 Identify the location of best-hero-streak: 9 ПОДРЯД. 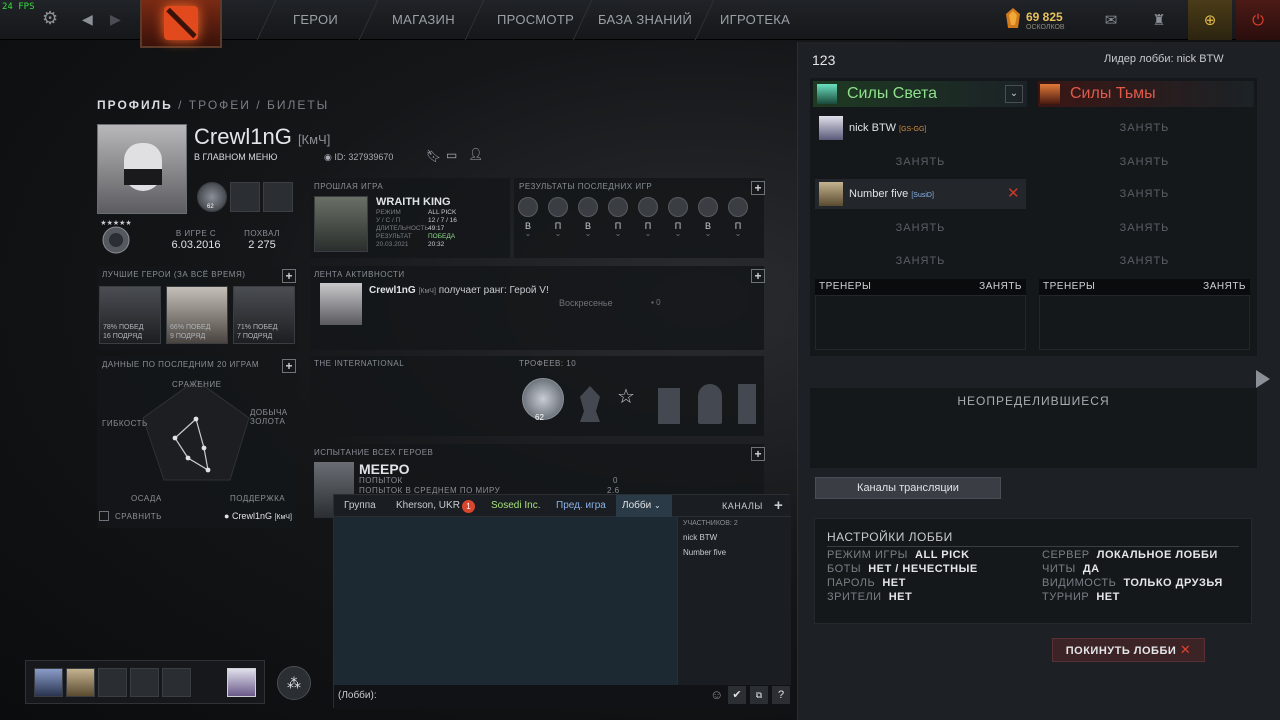
(188, 336).